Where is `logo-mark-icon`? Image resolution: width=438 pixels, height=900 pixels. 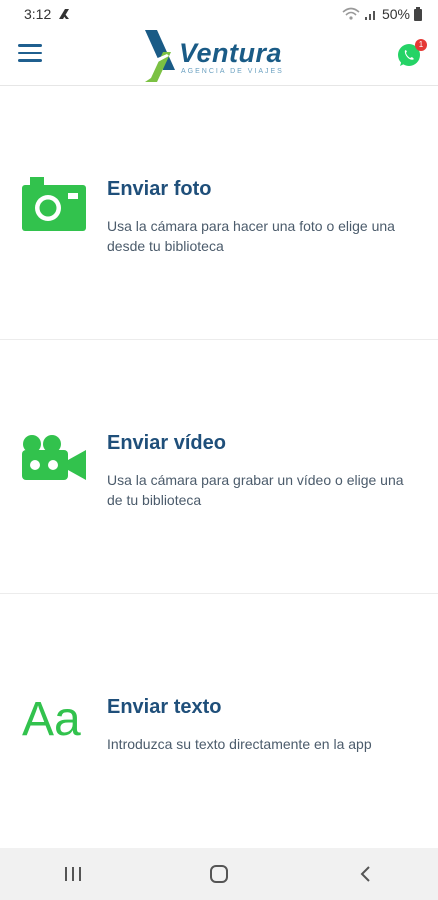 logo-mark-icon is located at coordinates (160, 56).